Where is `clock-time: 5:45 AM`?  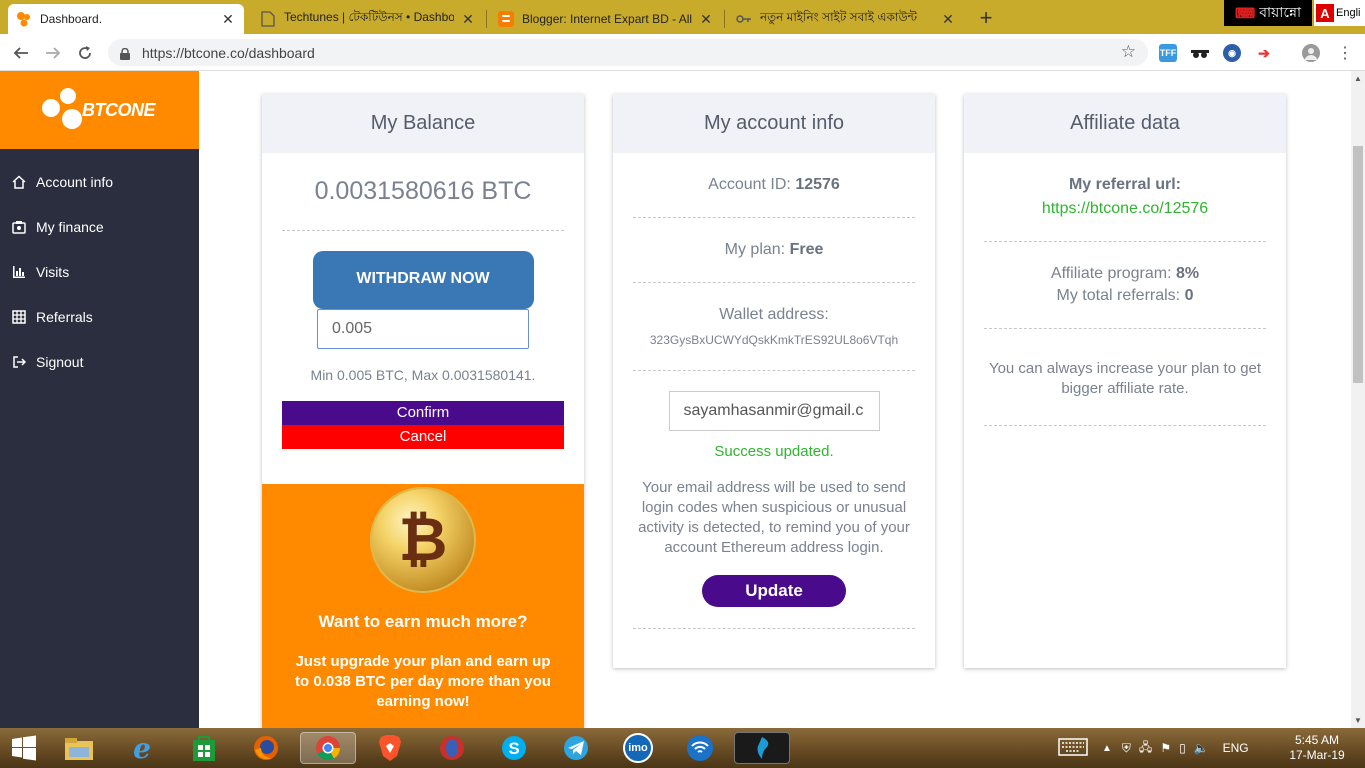
clock-time: 5:45 AM is located at coordinates (1317, 740).